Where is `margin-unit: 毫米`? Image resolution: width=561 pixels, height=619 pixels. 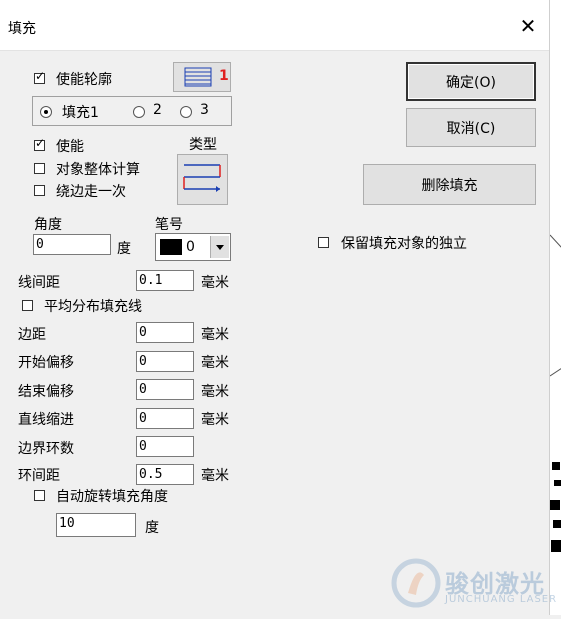
margin-unit: 毫米 is located at coordinates (215, 335).